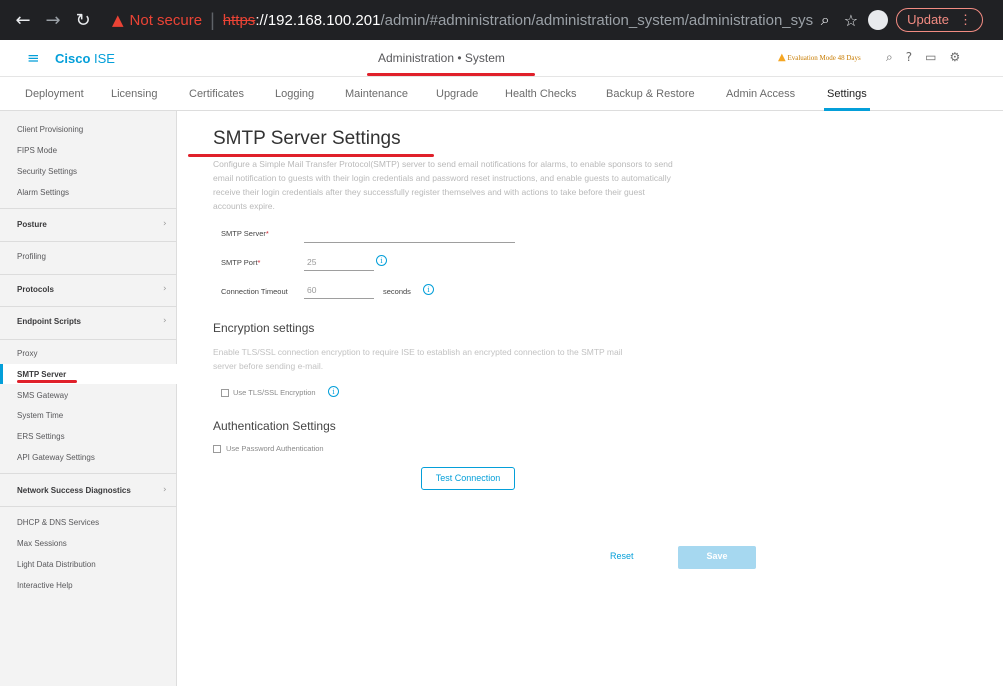 This screenshot has height=686, width=1003. I want to click on sidebar-item-api-gateway-settings: API Gateway Settings, so click(56, 457).